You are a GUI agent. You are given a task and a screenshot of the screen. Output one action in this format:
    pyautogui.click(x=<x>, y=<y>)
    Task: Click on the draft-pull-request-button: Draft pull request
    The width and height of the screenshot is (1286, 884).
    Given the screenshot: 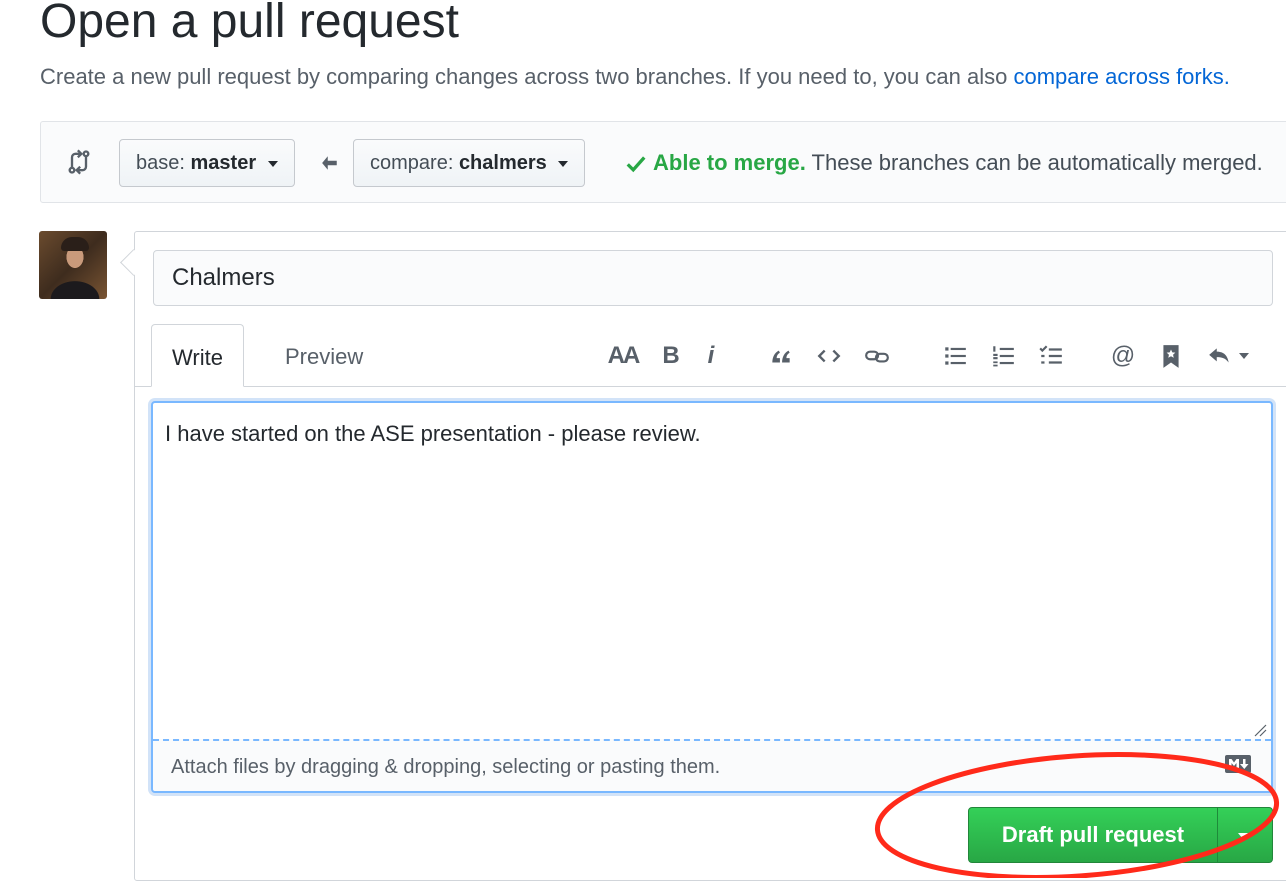 What is the action you would take?
    pyautogui.click(x=1093, y=835)
    